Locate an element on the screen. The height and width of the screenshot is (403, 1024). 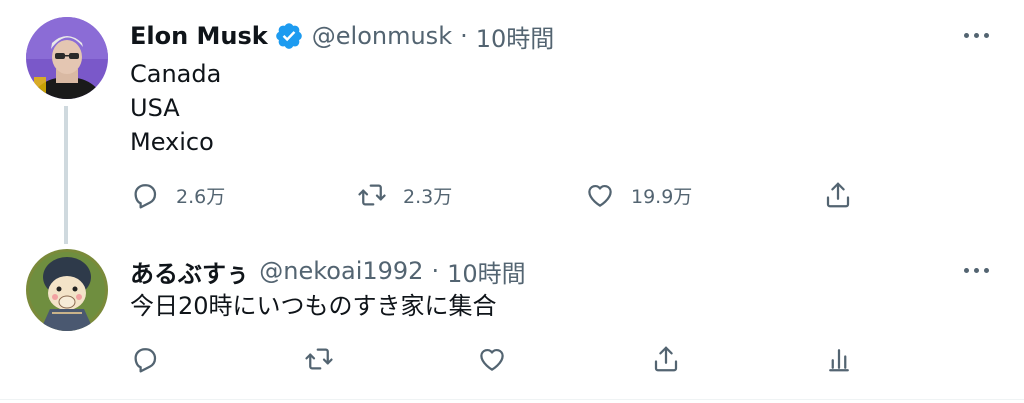
tweet-header: Elon Musk @elonmusk · 10時間 is located at coordinates (342, 36).